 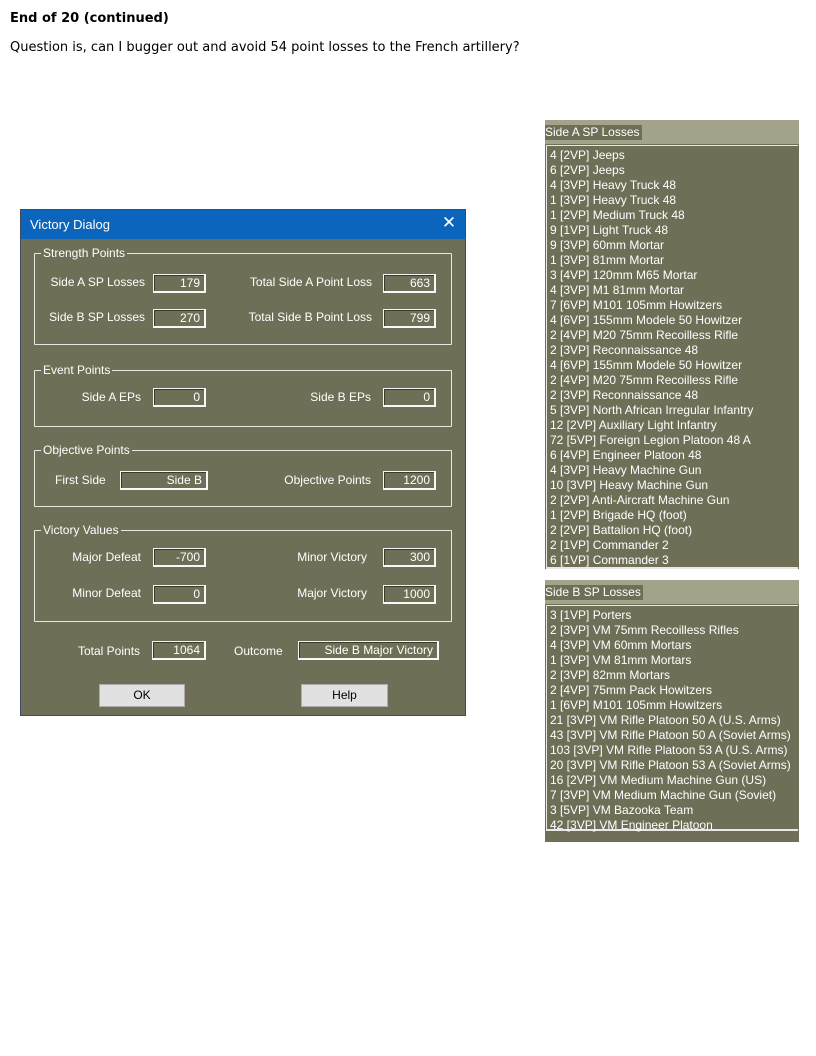 What do you see at coordinates (111, 397) in the screenshot?
I see `side-a-eps-label: Side A EPs` at bounding box center [111, 397].